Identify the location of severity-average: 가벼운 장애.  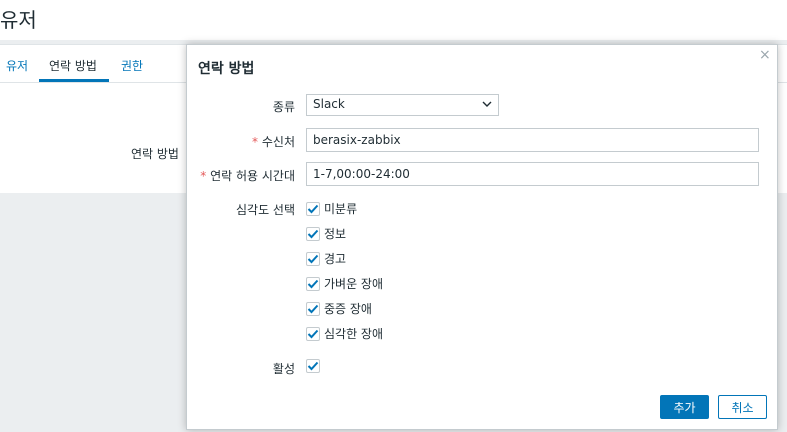
(344, 283).